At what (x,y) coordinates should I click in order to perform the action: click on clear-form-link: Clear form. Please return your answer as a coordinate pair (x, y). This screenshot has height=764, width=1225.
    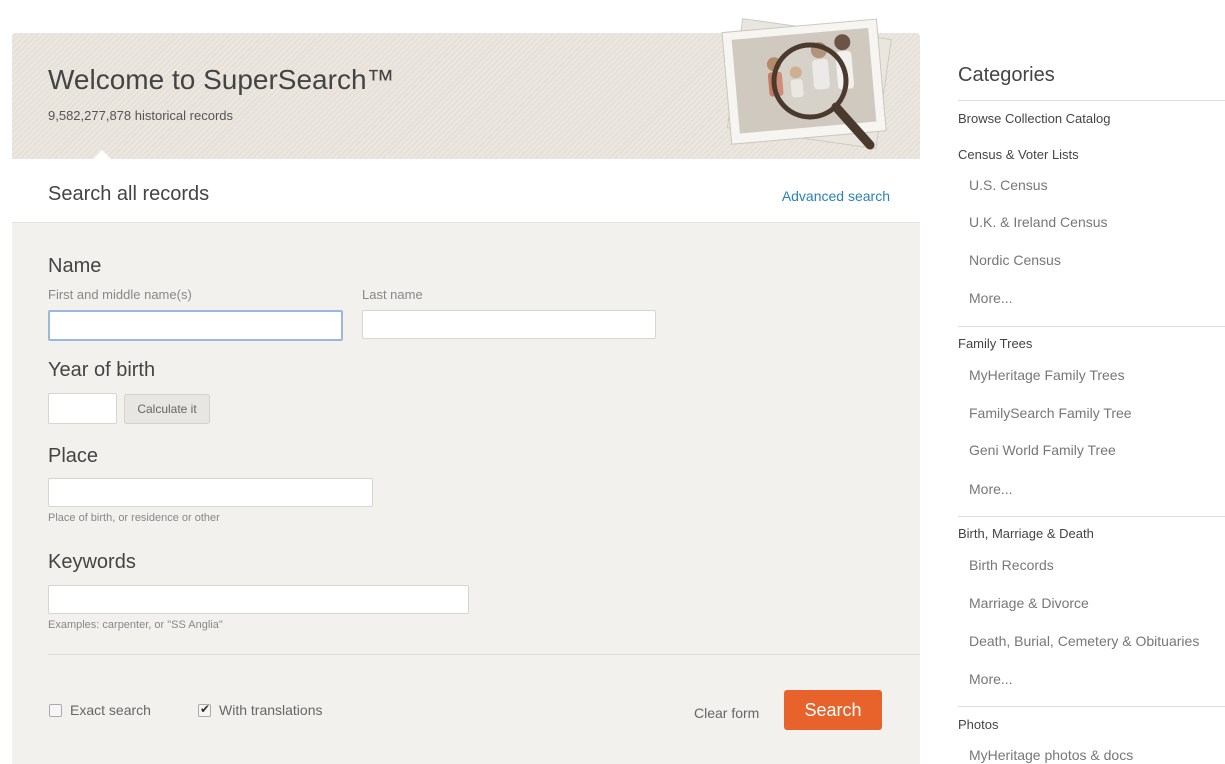
    Looking at the image, I should click on (726, 713).